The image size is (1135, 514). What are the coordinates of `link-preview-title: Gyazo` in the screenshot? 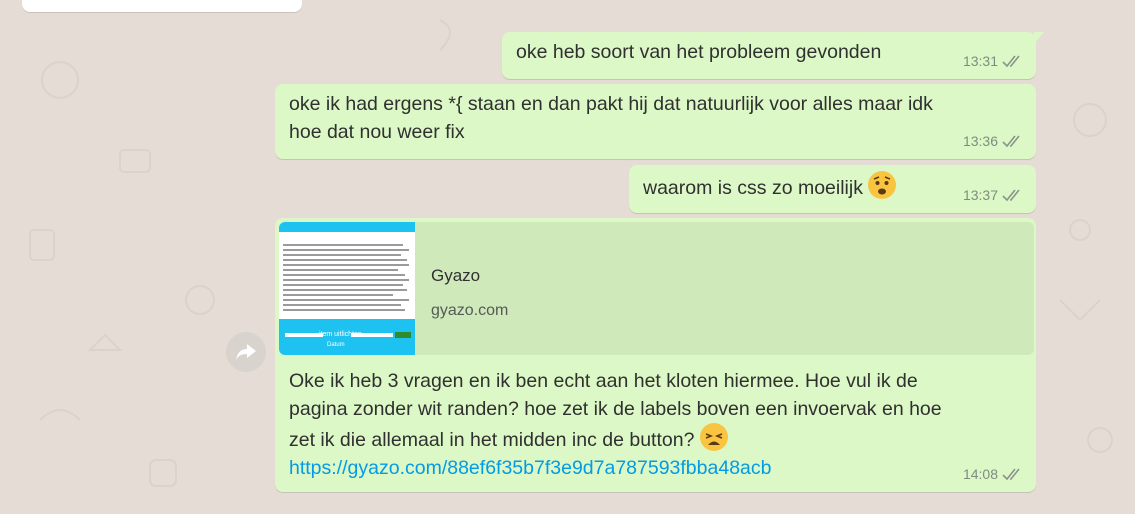 It's located at (456, 275).